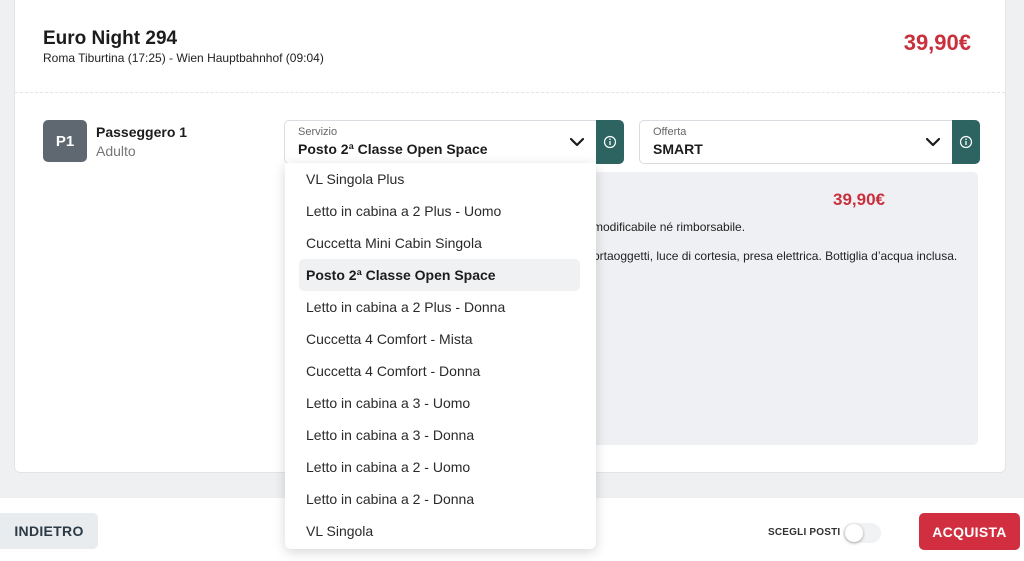 Image resolution: width=1024 pixels, height=561 pixels. I want to click on dropdown-option: Letto in cabina a 2 Plus - Uomo, so click(439, 211).